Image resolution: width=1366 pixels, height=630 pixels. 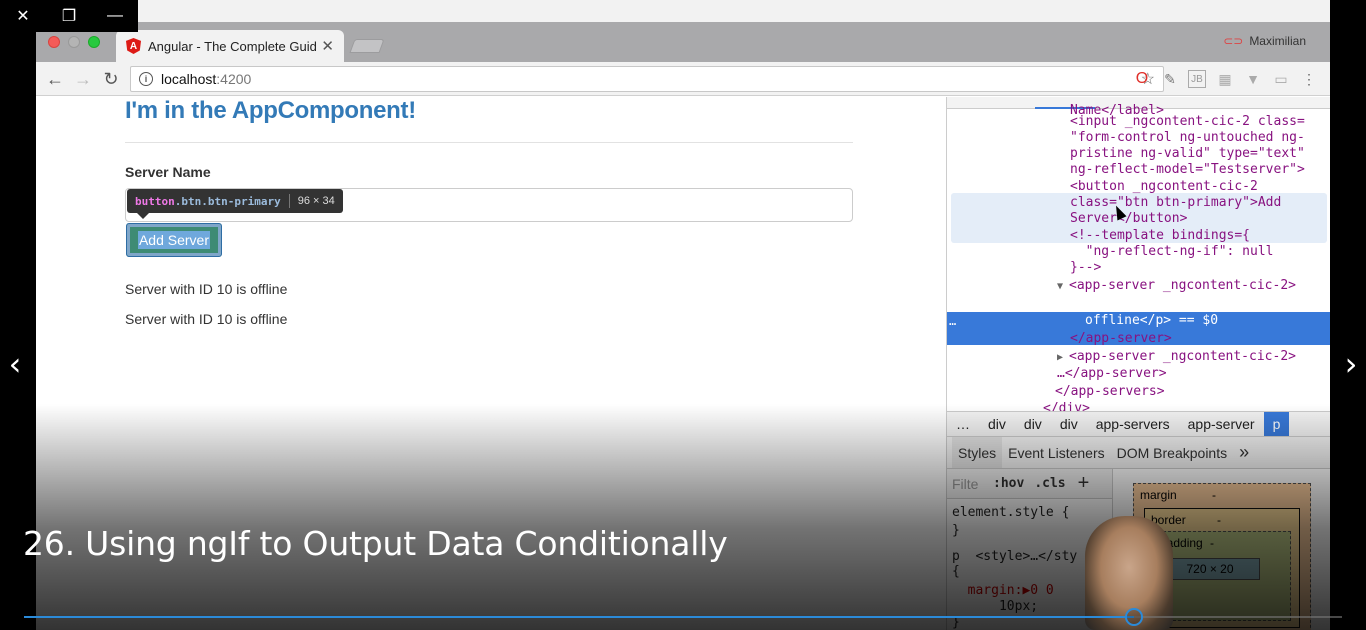 What do you see at coordinates (146, 79) in the screenshot?
I see `info-icon: i` at bounding box center [146, 79].